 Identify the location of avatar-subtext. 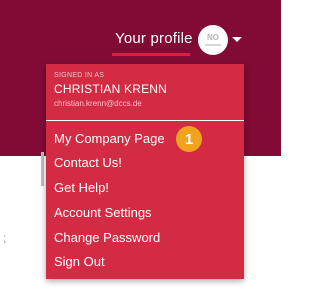
(213, 45).